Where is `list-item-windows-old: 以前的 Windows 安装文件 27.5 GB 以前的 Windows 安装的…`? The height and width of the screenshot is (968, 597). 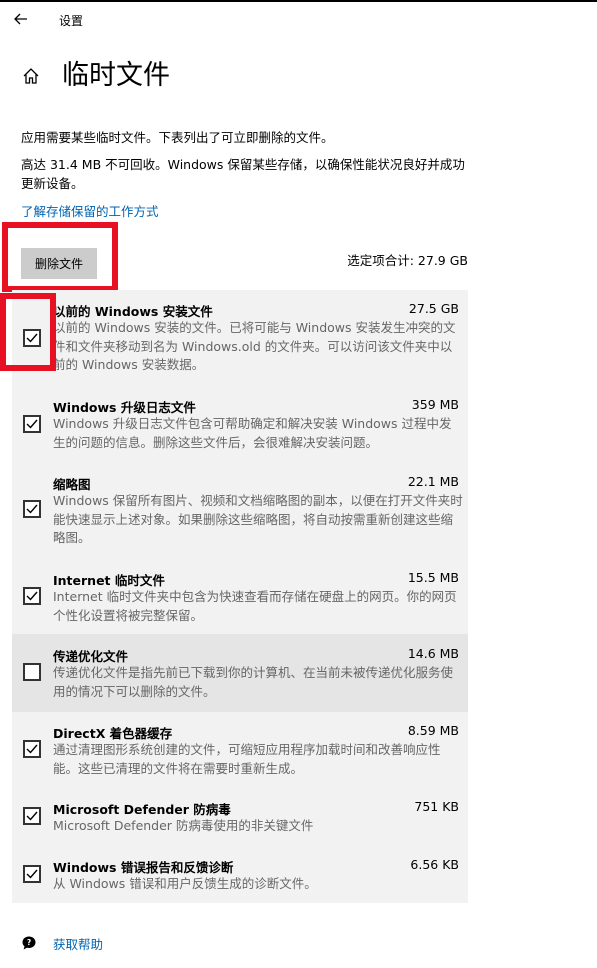 list-item-windows-old: 以前的 Windows 安装文件 27.5 GB 以前的 Windows 安装的… is located at coordinates (240, 336).